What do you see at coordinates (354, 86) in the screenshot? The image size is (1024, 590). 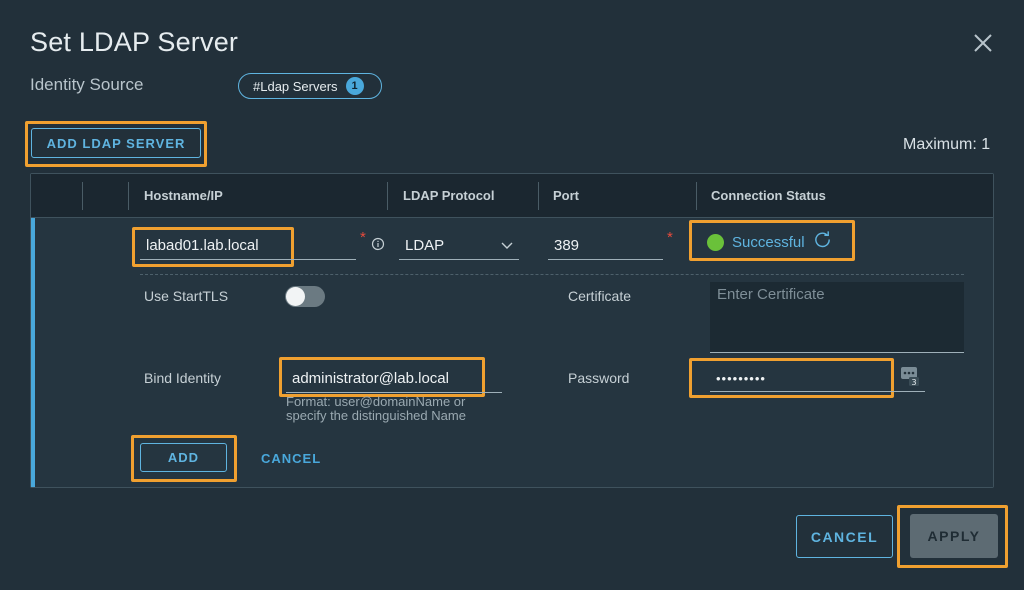 I see `identity-source-count-badge: 1` at bounding box center [354, 86].